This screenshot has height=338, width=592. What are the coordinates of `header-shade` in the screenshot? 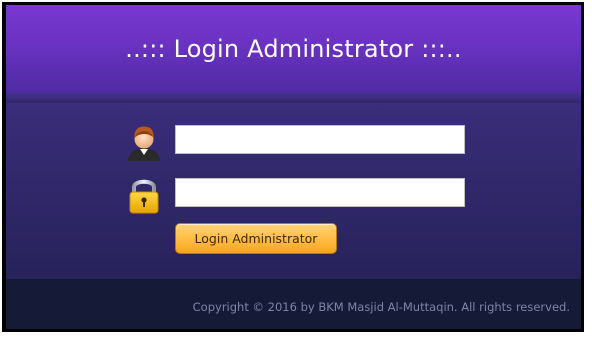 It's located at (293, 98).